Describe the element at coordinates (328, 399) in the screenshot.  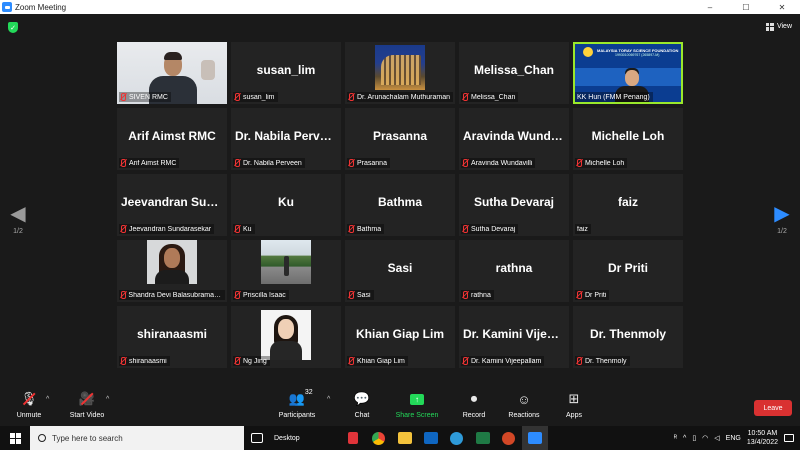
I see `participants-options-caret: ^` at that location.